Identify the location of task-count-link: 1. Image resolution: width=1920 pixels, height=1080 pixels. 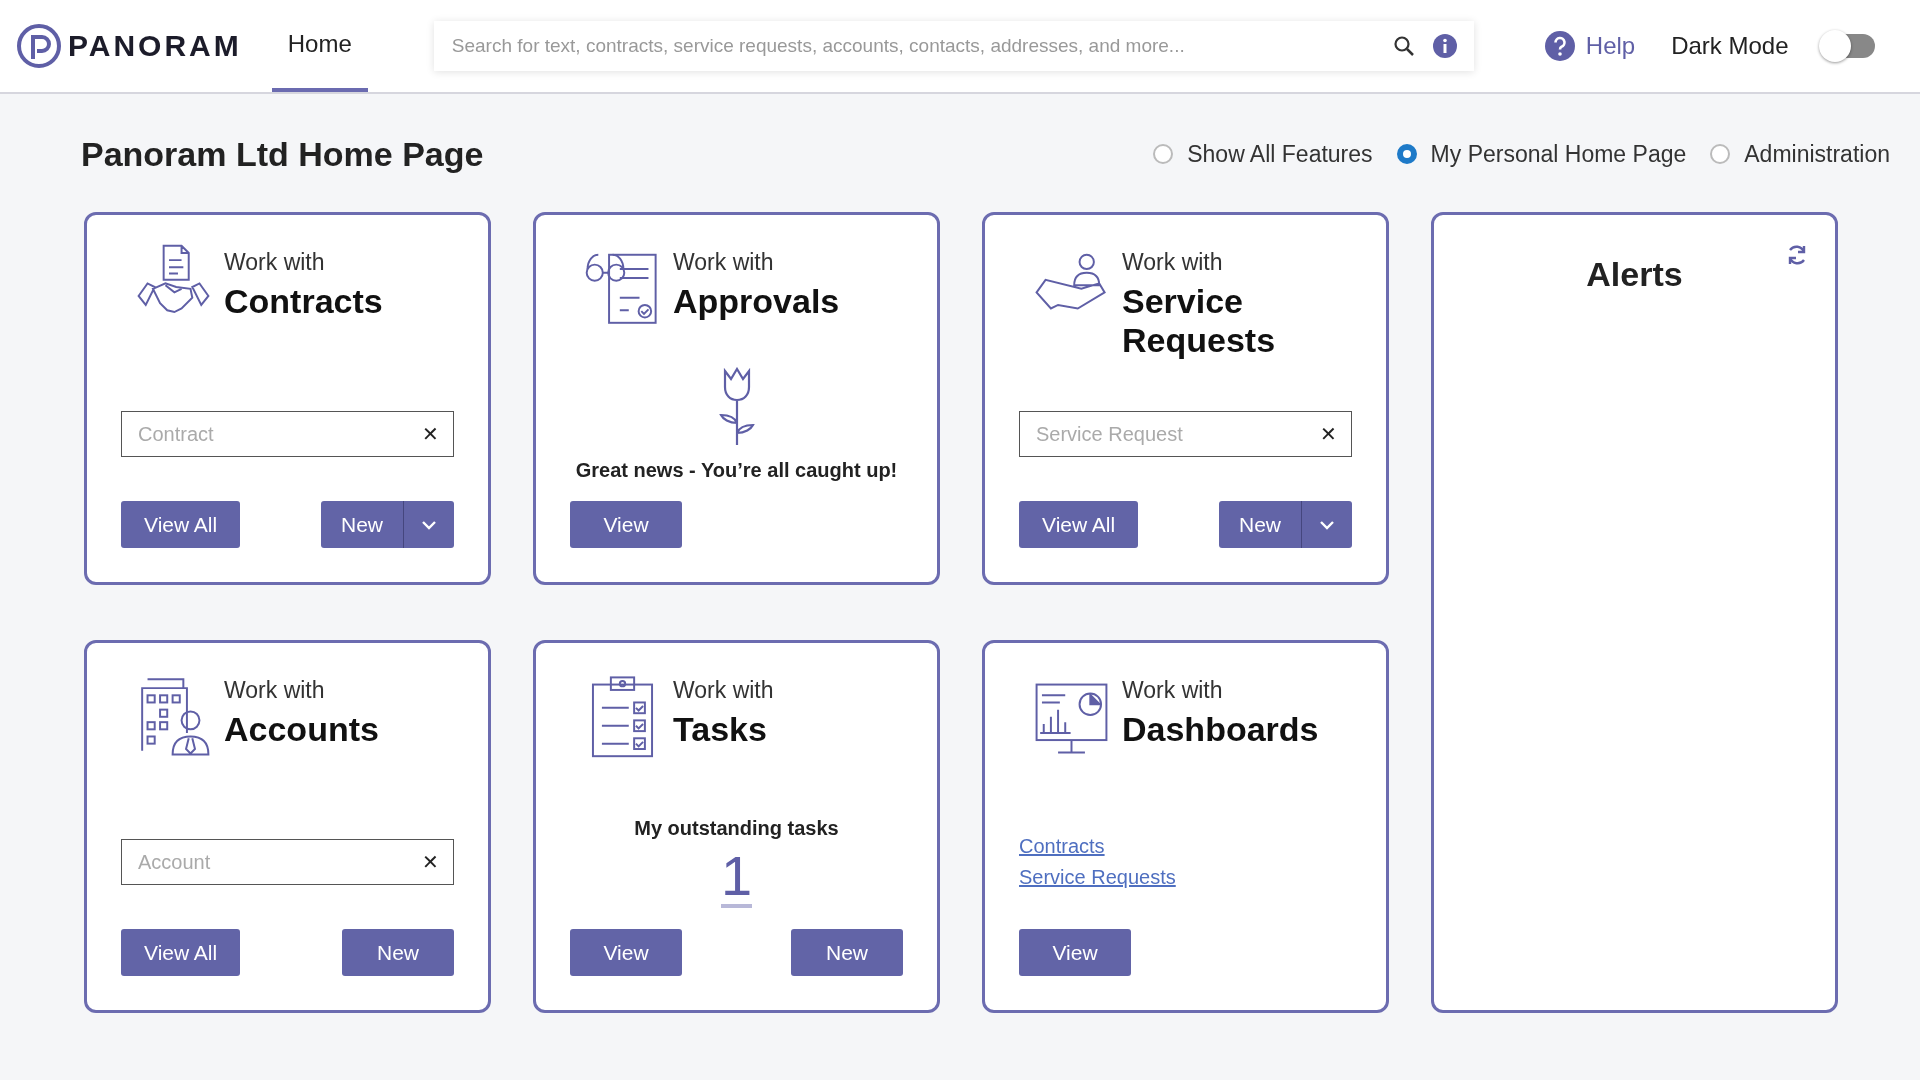
(736, 877).